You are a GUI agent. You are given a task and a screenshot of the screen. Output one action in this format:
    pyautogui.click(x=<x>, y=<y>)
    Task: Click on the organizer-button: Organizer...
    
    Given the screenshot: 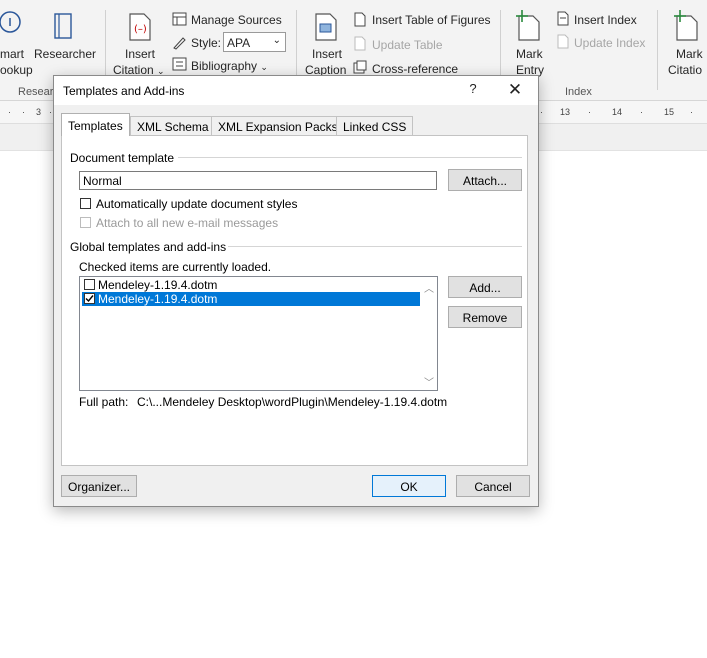 What is the action you would take?
    pyautogui.click(x=99, y=486)
    